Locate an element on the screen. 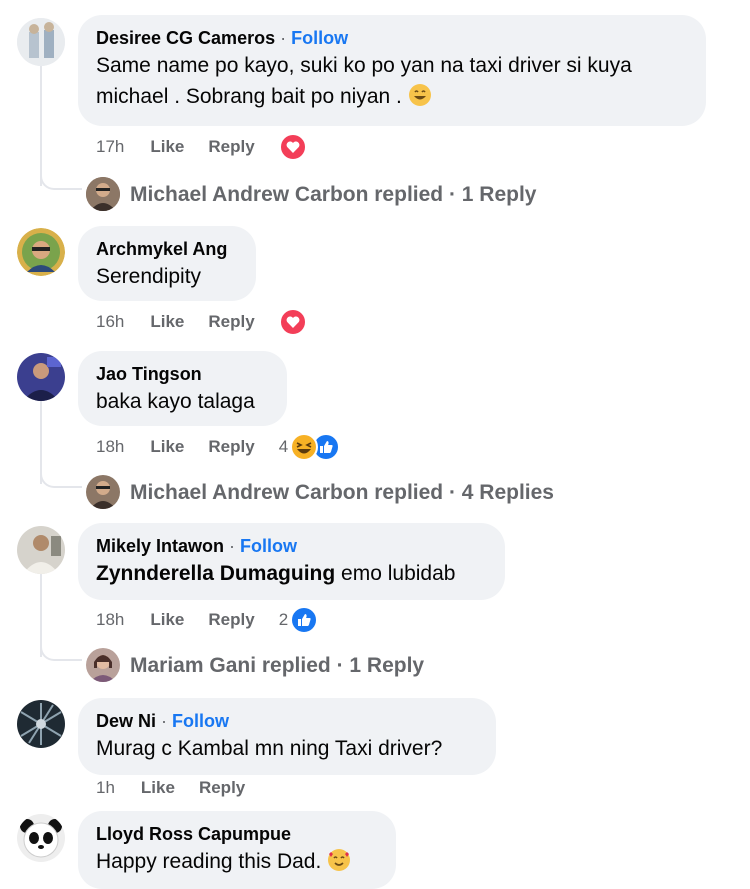  timestamp: 1h is located at coordinates (105, 788).